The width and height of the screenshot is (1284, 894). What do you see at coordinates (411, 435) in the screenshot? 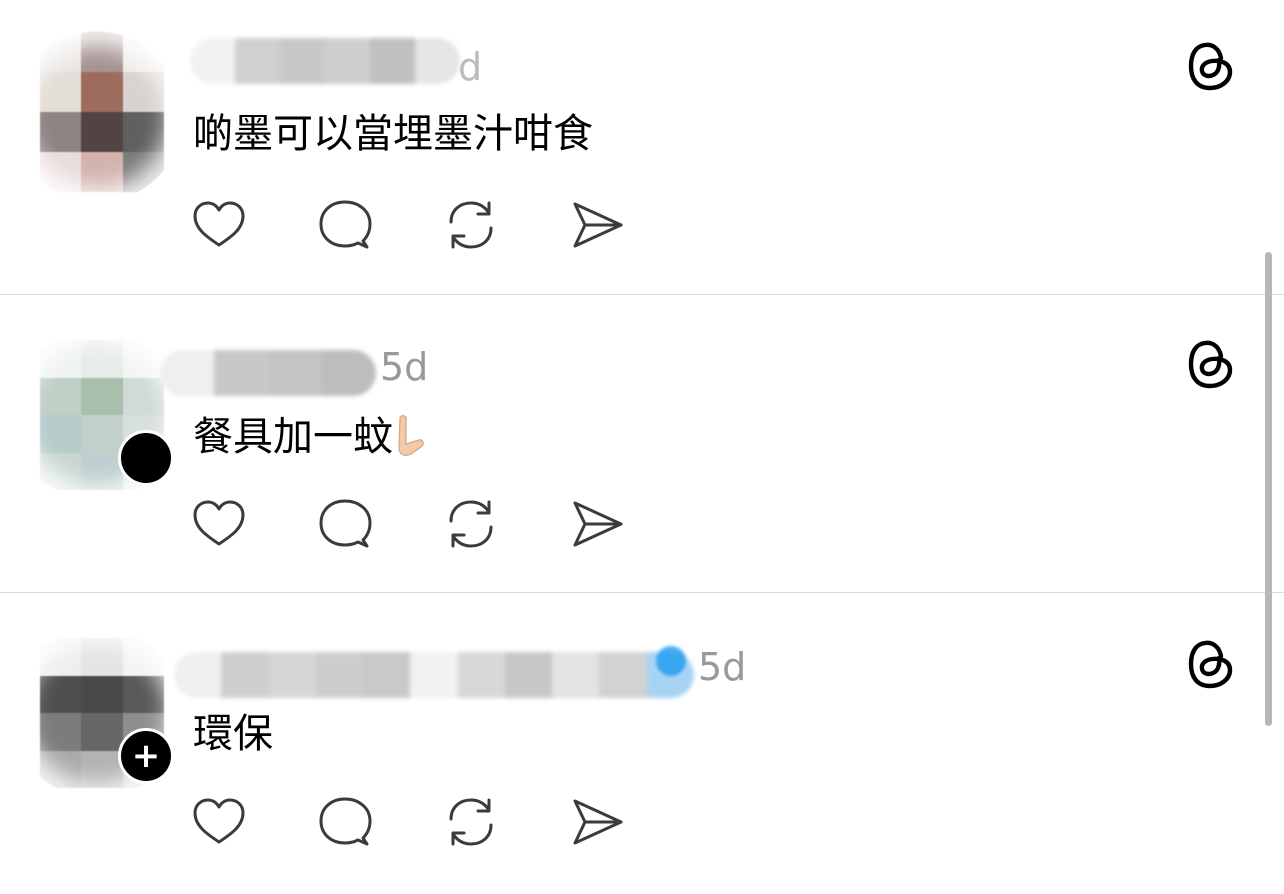
I see `raised-back-of-hand-emoji` at bounding box center [411, 435].